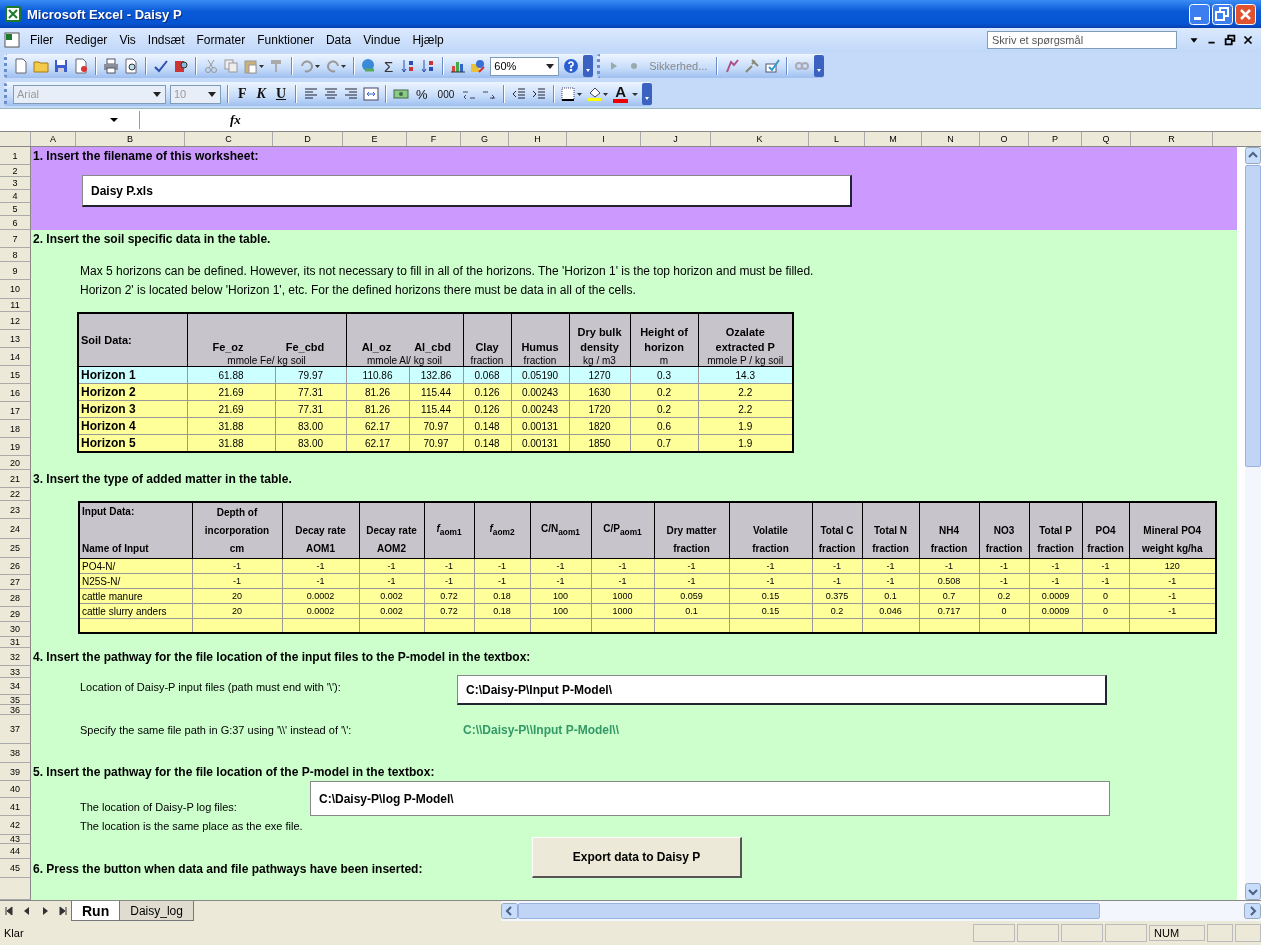 The image size is (1261, 945). What do you see at coordinates (15, 271) in the screenshot?
I see `row-header: 9` at bounding box center [15, 271].